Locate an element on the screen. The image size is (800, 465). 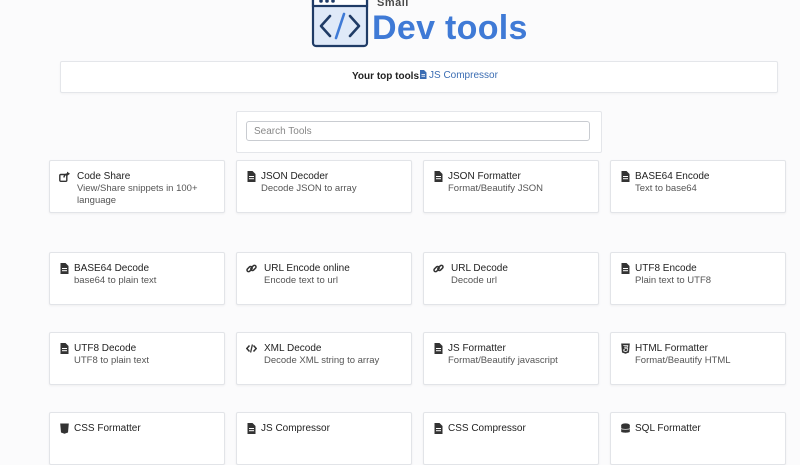
top-tool-link: JS Compressor is located at coordinates (458, 75).